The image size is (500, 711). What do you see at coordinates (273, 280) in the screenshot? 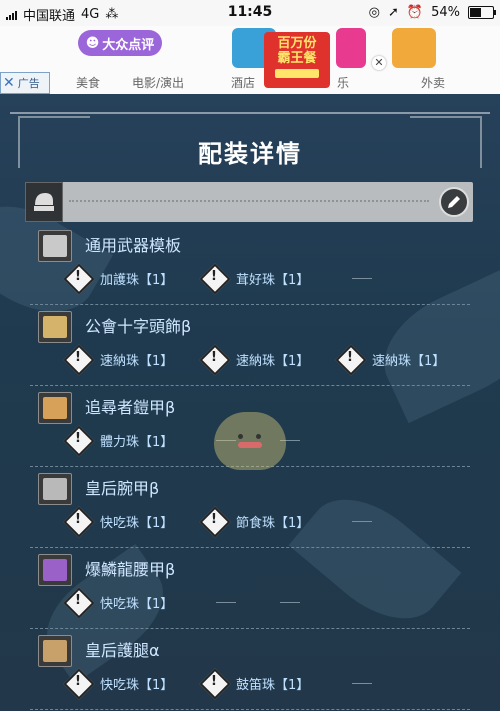
I see `decoration-name: 茸好珠【1】` at bounding box center [273, 280].